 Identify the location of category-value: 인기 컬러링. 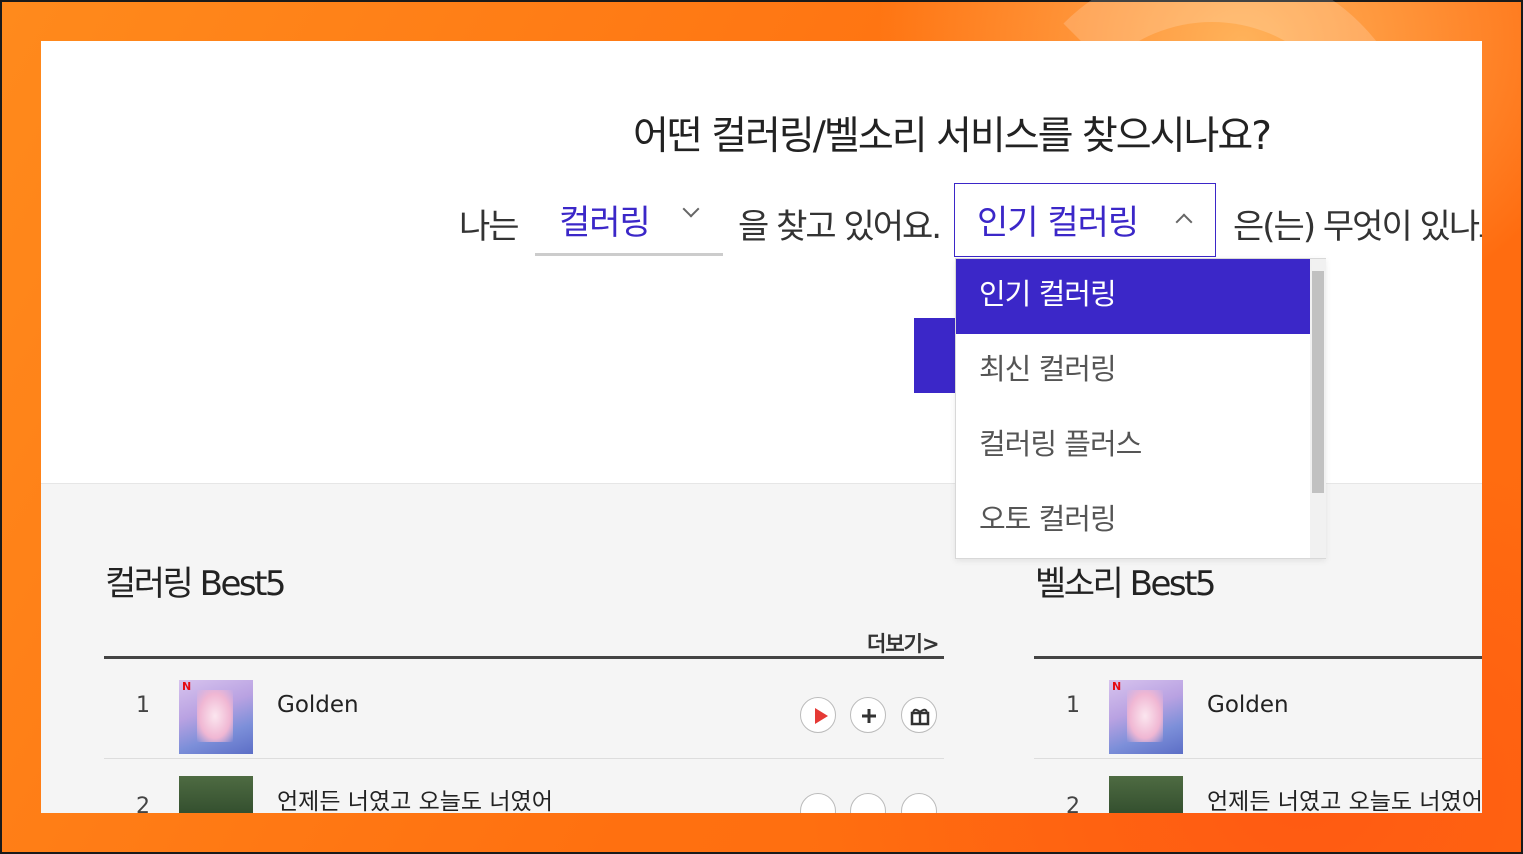
(1058, 223).